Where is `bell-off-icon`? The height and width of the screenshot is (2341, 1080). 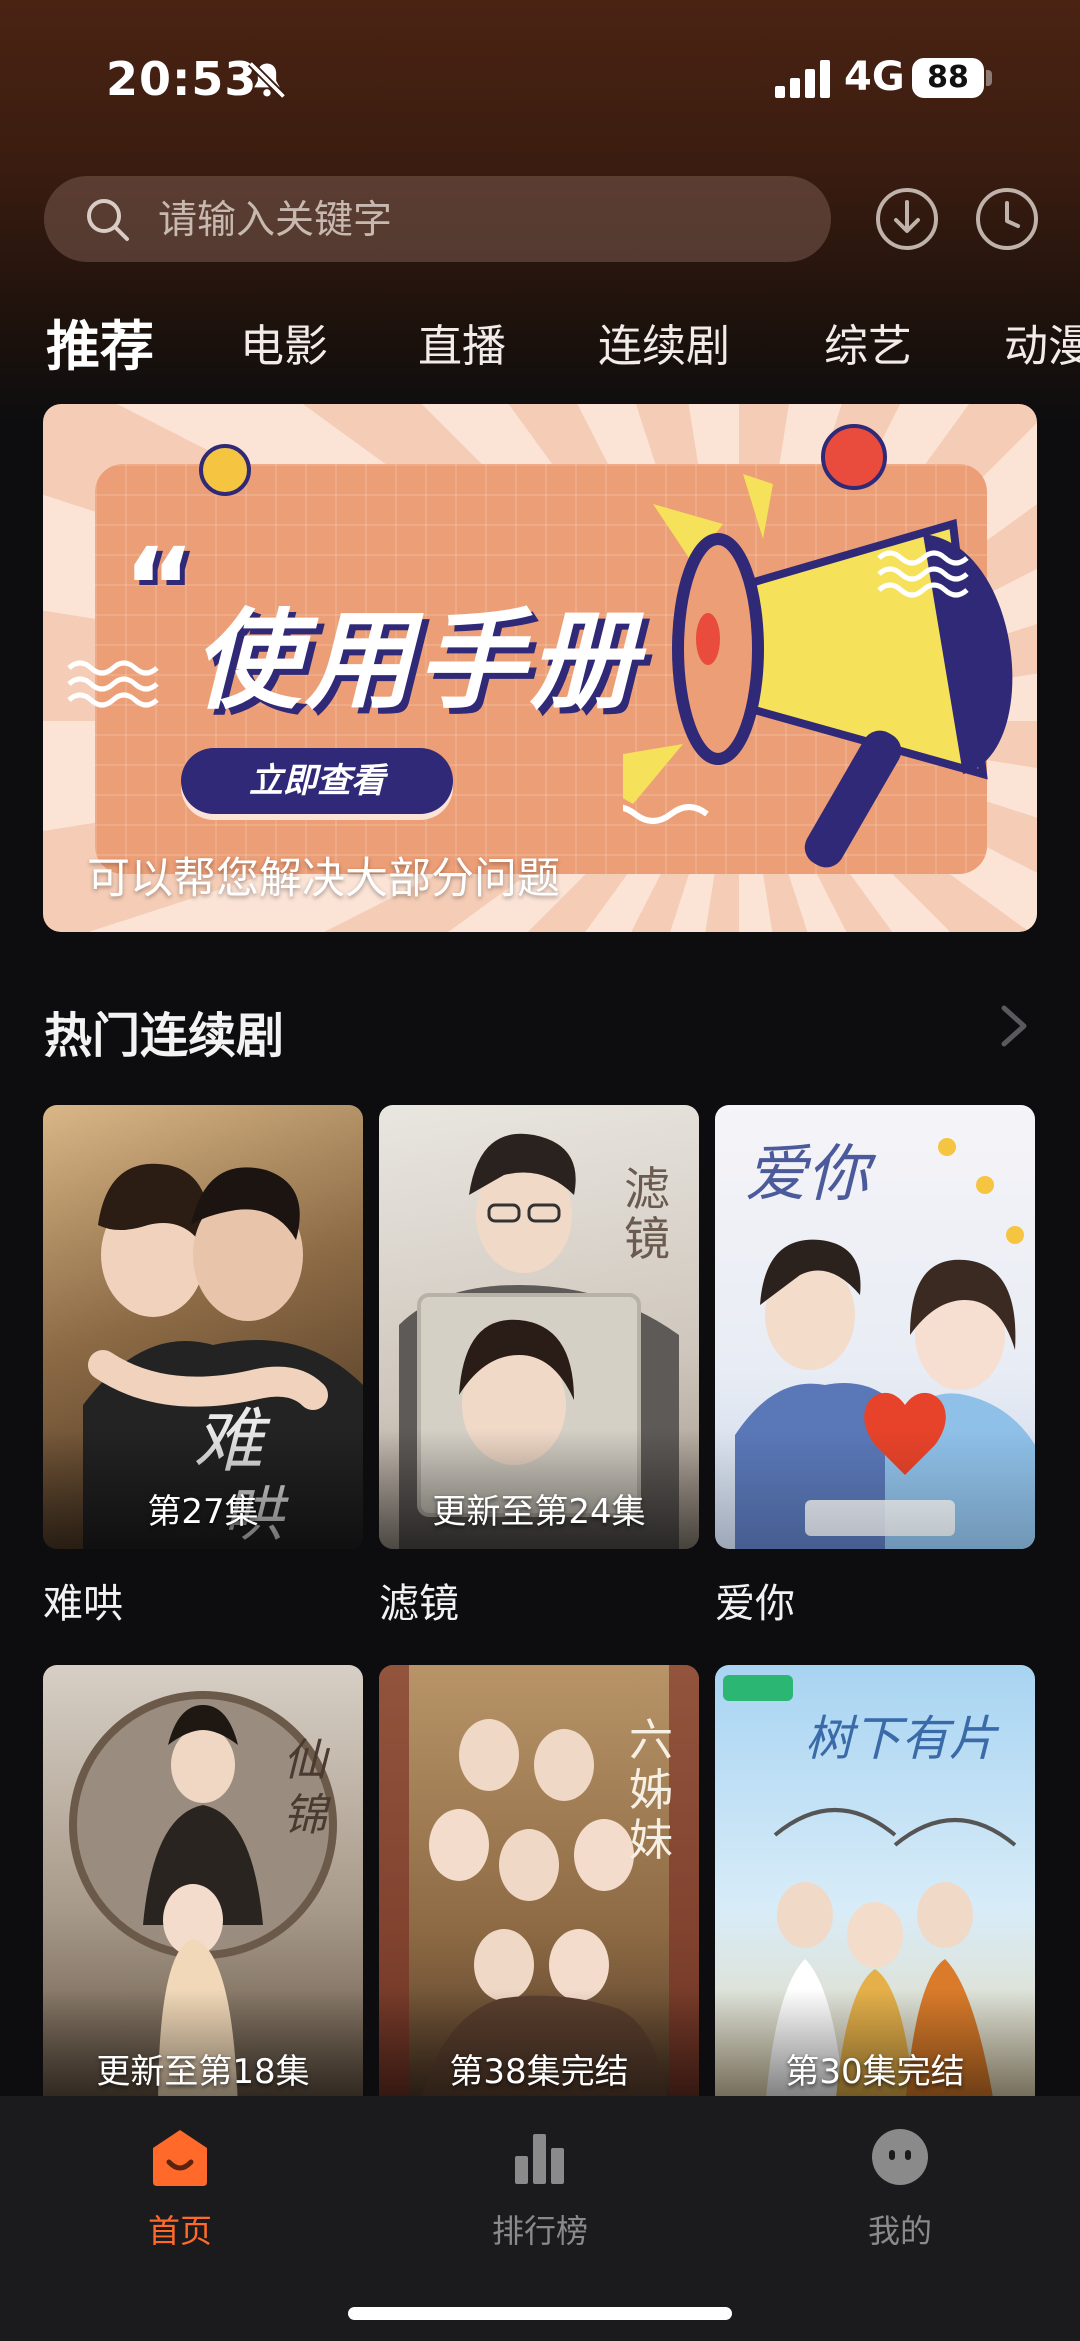
bell-off-icon is located at coordinates (267, 80).